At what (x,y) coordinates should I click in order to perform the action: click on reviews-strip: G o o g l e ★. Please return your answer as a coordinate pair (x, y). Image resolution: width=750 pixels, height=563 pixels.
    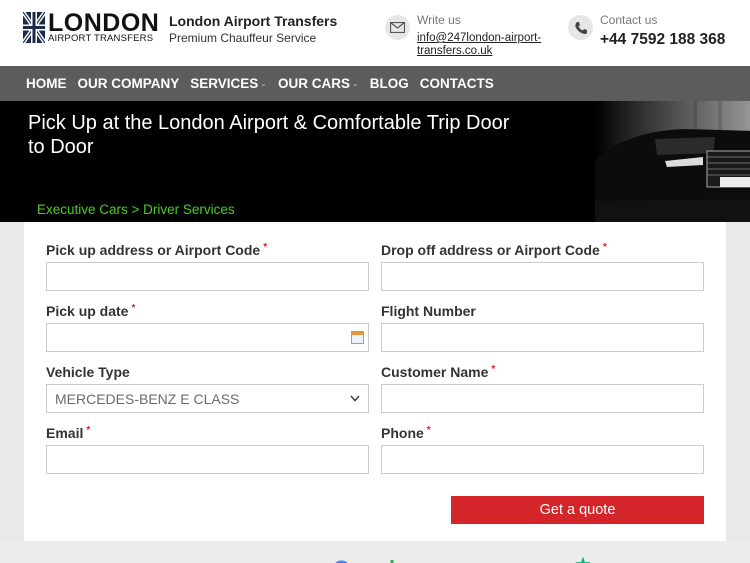
    Looking at the image, I should click on (375, 552).